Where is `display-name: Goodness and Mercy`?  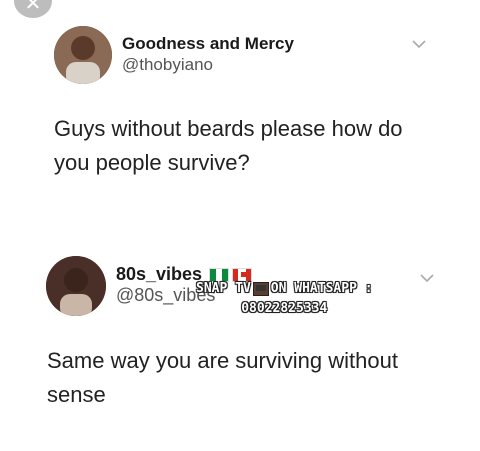
display-name: Goodness and Mercy is located at coordinates (208, 44).